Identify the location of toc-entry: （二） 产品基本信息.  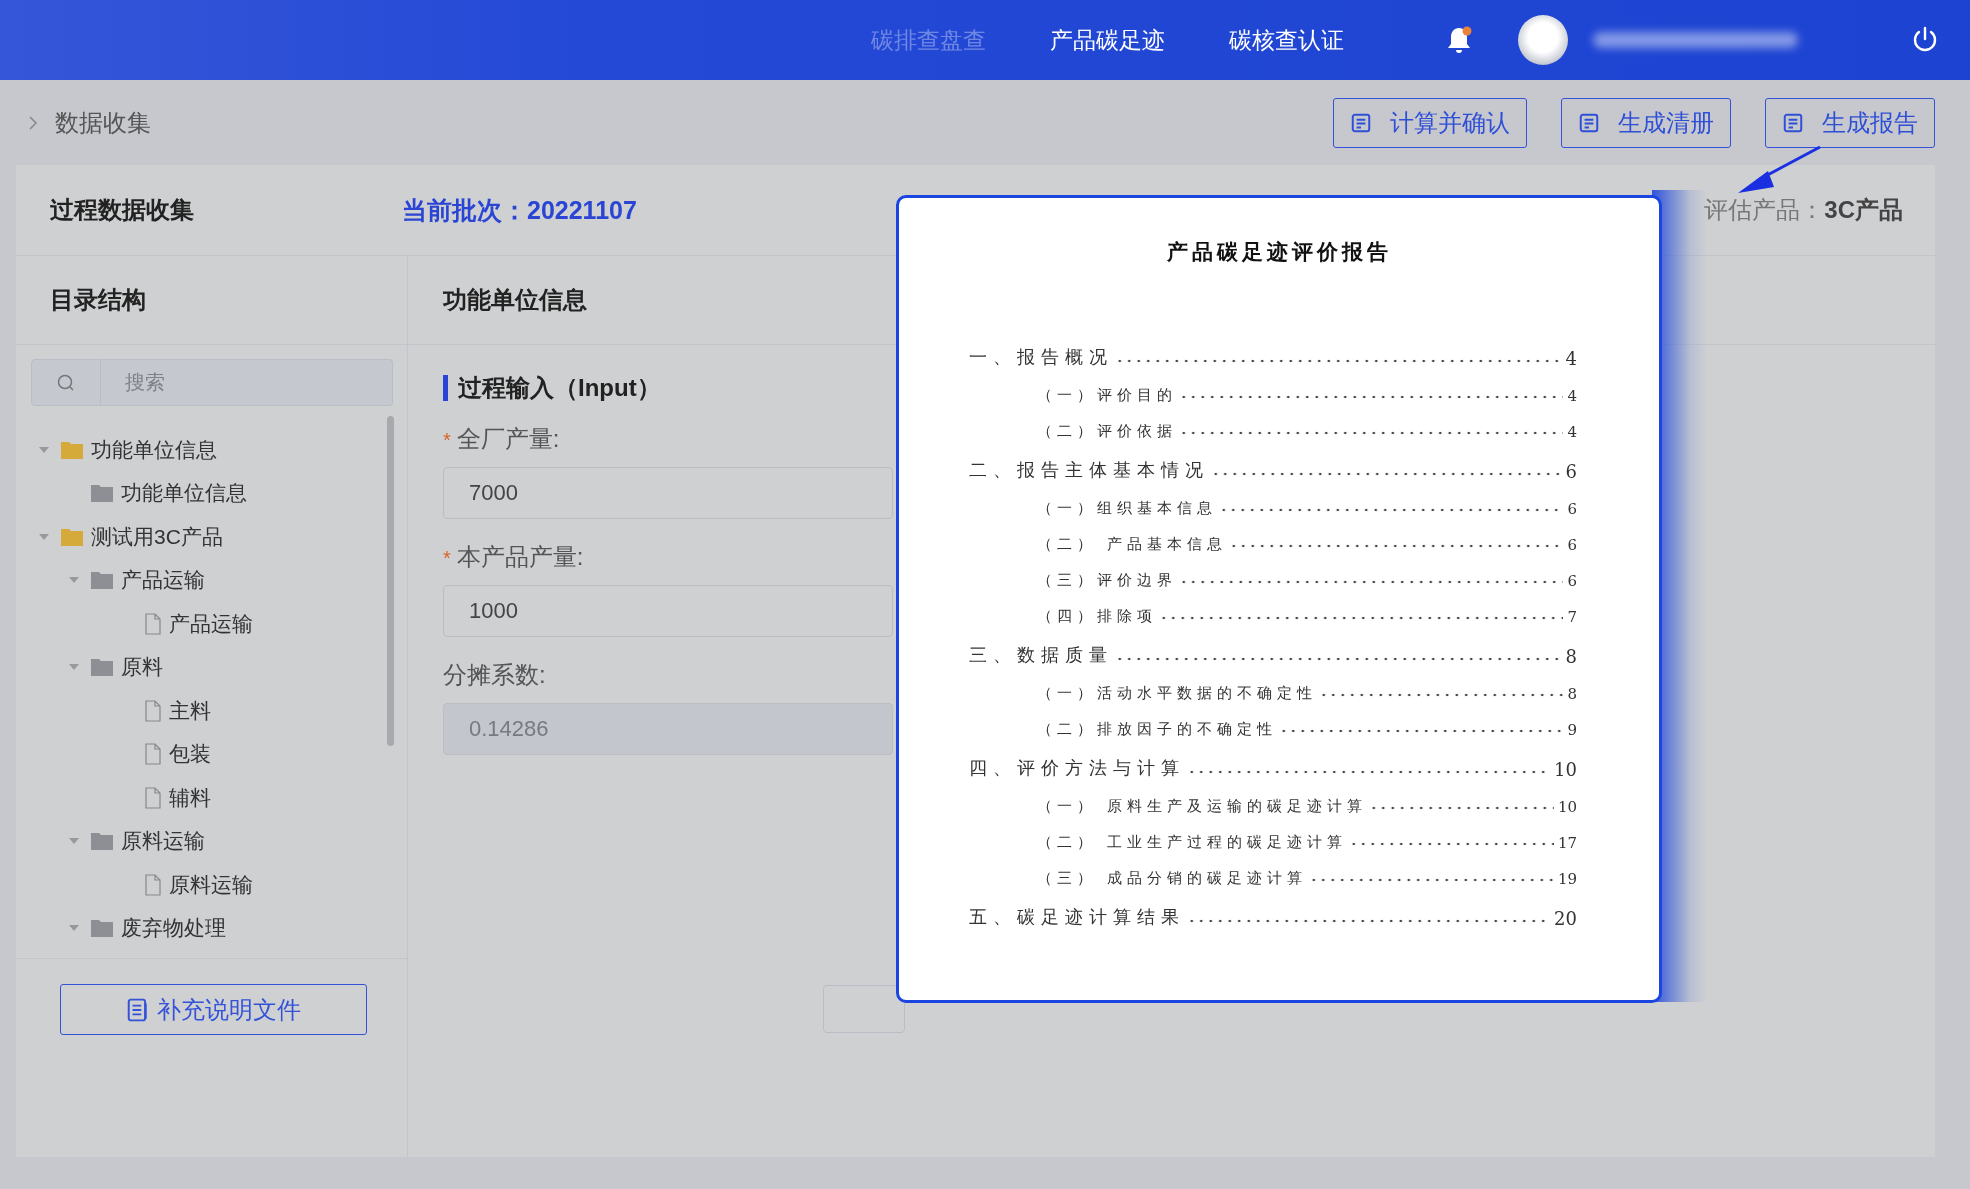
(1132, 544).